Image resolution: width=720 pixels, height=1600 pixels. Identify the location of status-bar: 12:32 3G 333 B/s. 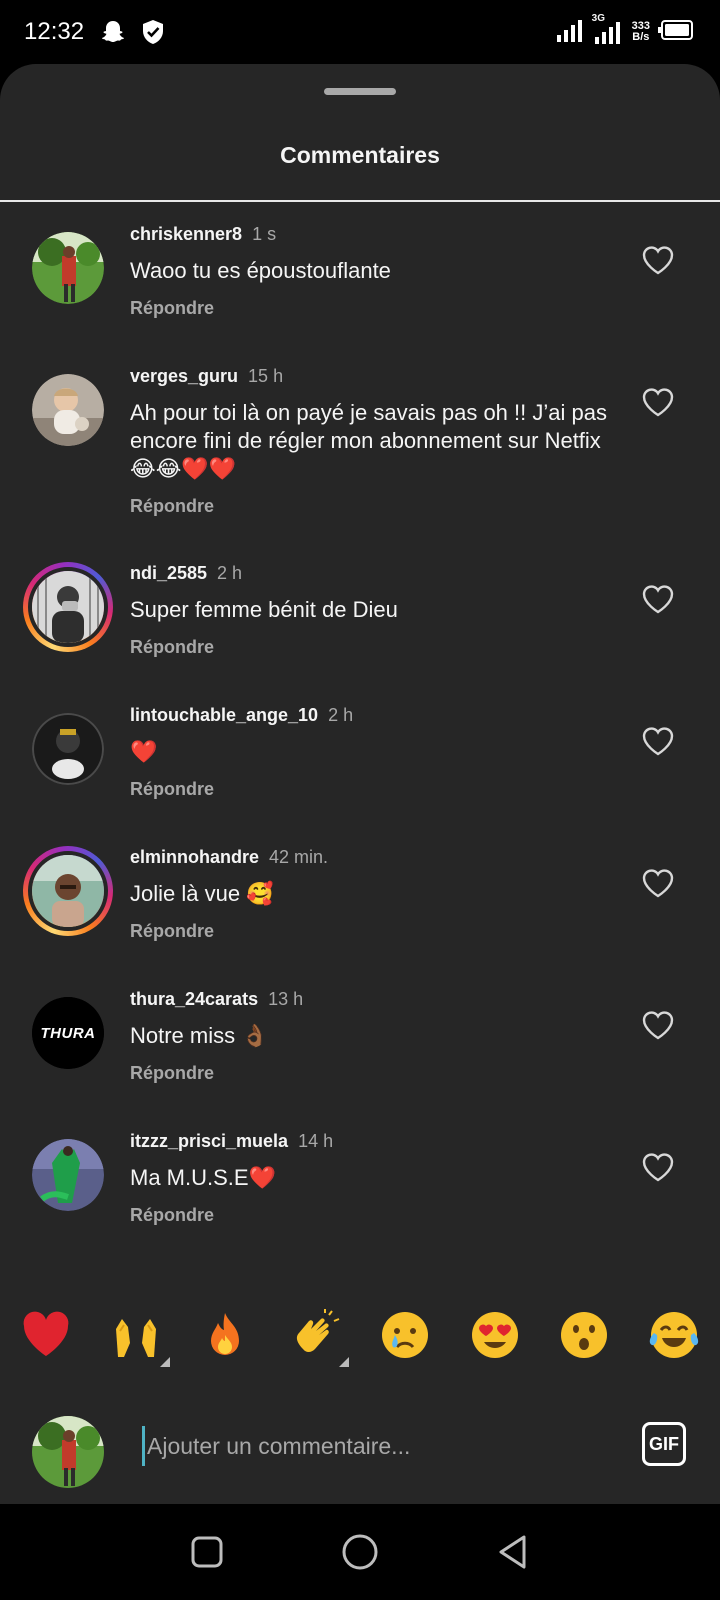
(360, 32).